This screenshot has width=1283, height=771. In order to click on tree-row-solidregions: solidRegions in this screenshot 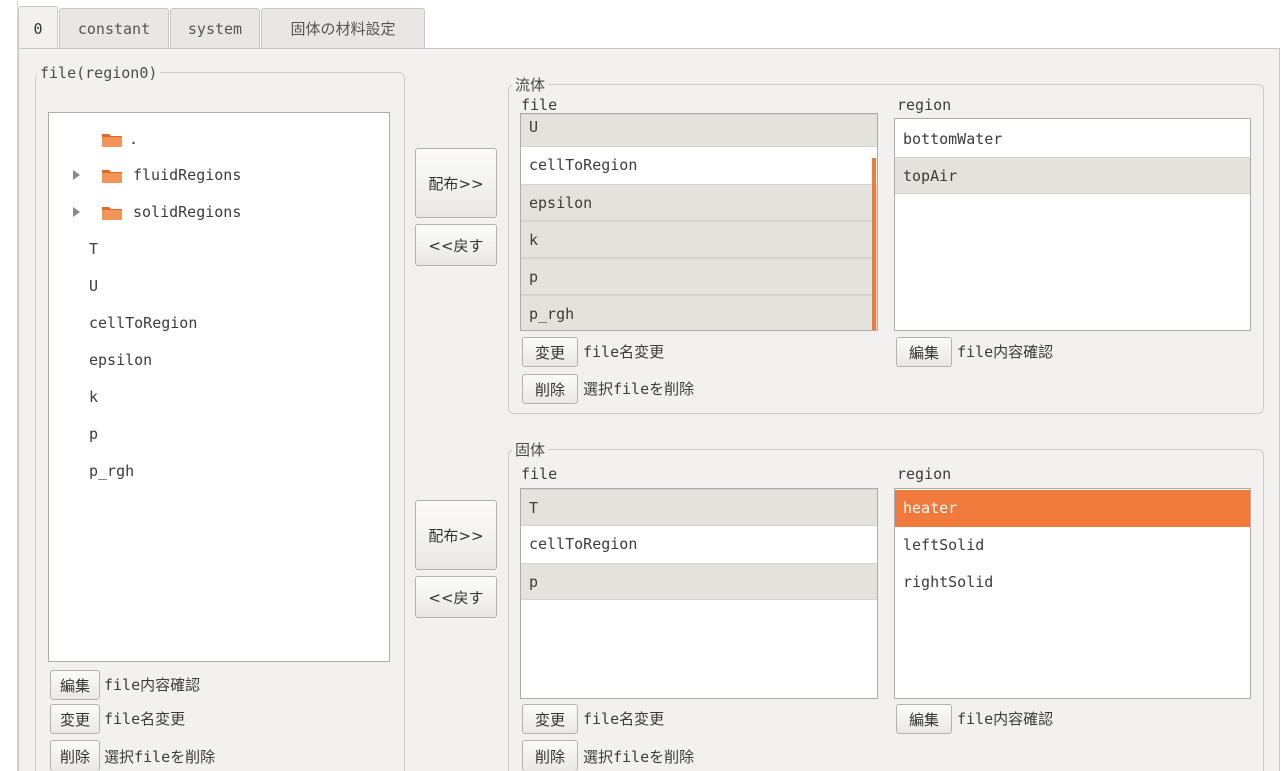, I will do `click(219, 212)`.